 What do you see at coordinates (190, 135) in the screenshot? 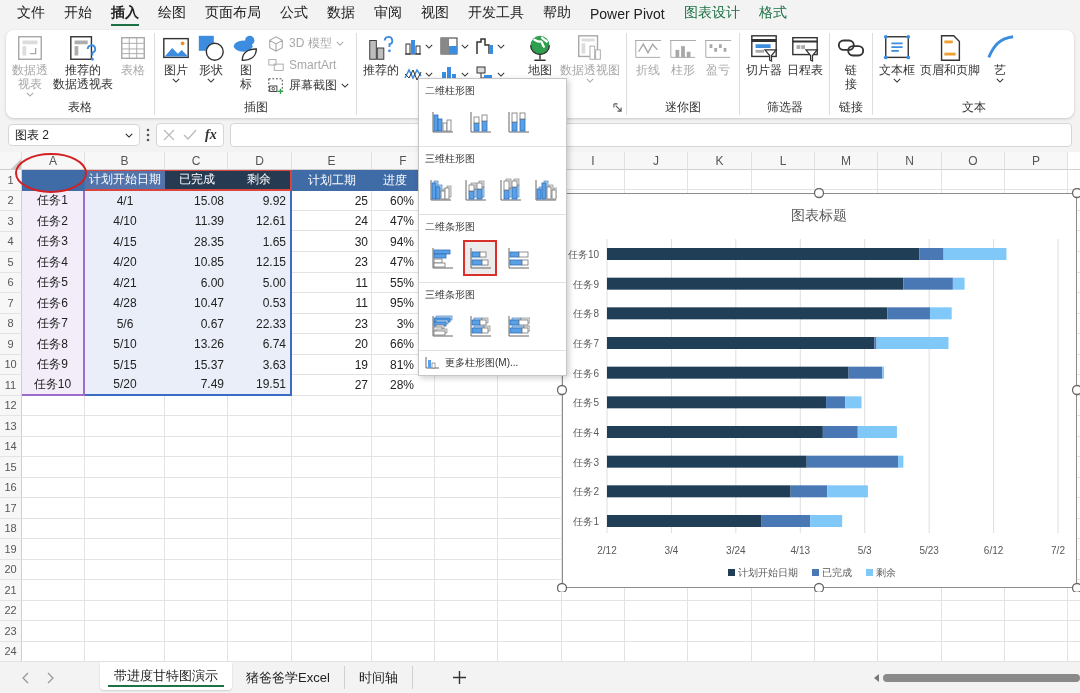
I see `check-icon` at bounding box center [190, 135].